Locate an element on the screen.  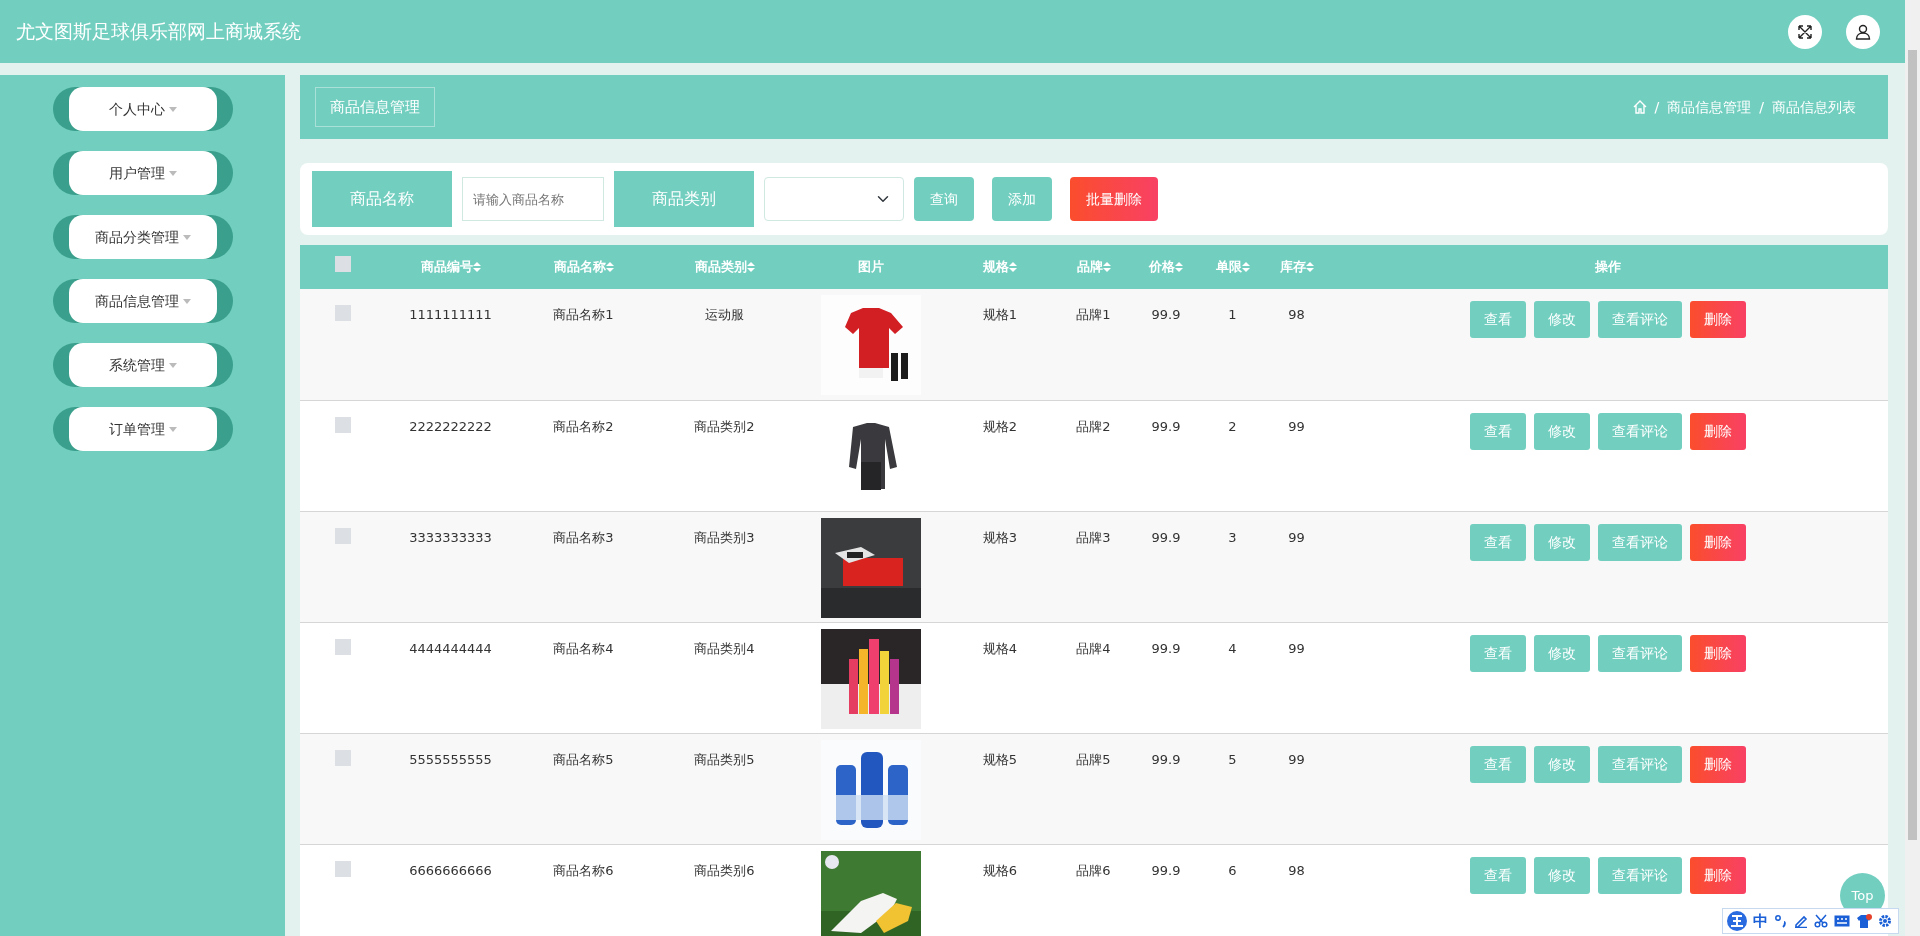
sidebar-item: 用户管理 is located at coordinates (143, 173).